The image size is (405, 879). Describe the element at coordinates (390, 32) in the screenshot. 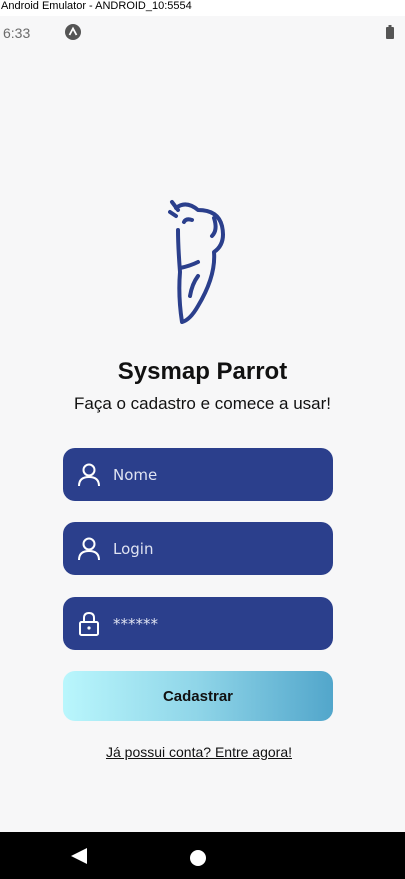

I see `battery-icon` at that location.